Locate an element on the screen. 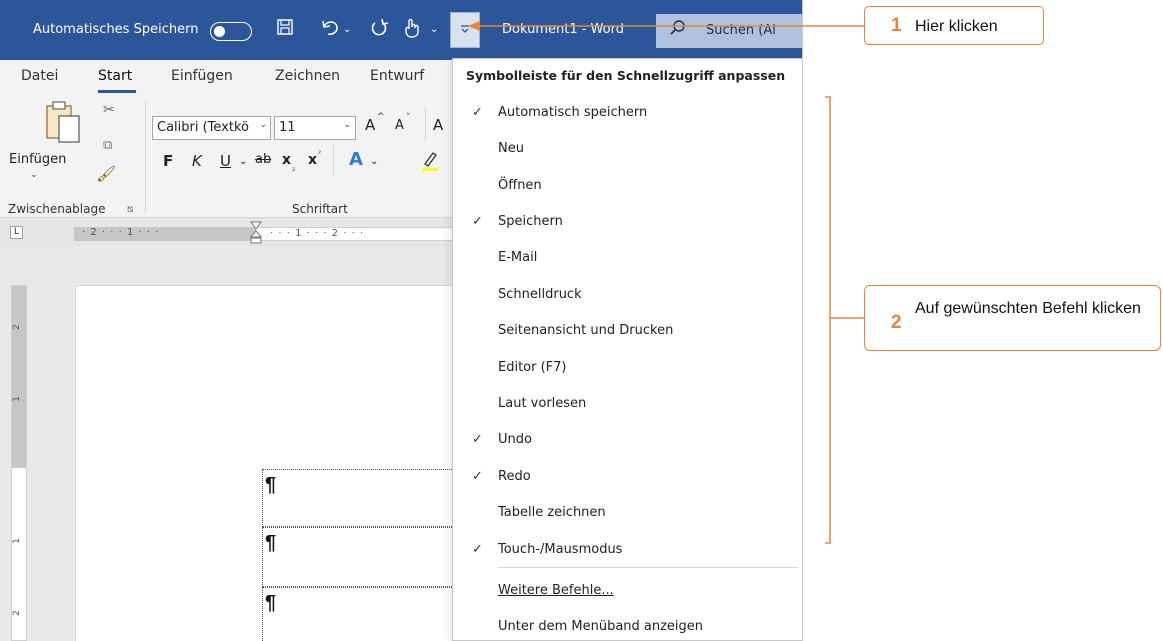 Image resolution: width=1163 pixels, height=641 pixels. vertical-ruler: 2 1 1 2 is located at coordinates (19, 463).